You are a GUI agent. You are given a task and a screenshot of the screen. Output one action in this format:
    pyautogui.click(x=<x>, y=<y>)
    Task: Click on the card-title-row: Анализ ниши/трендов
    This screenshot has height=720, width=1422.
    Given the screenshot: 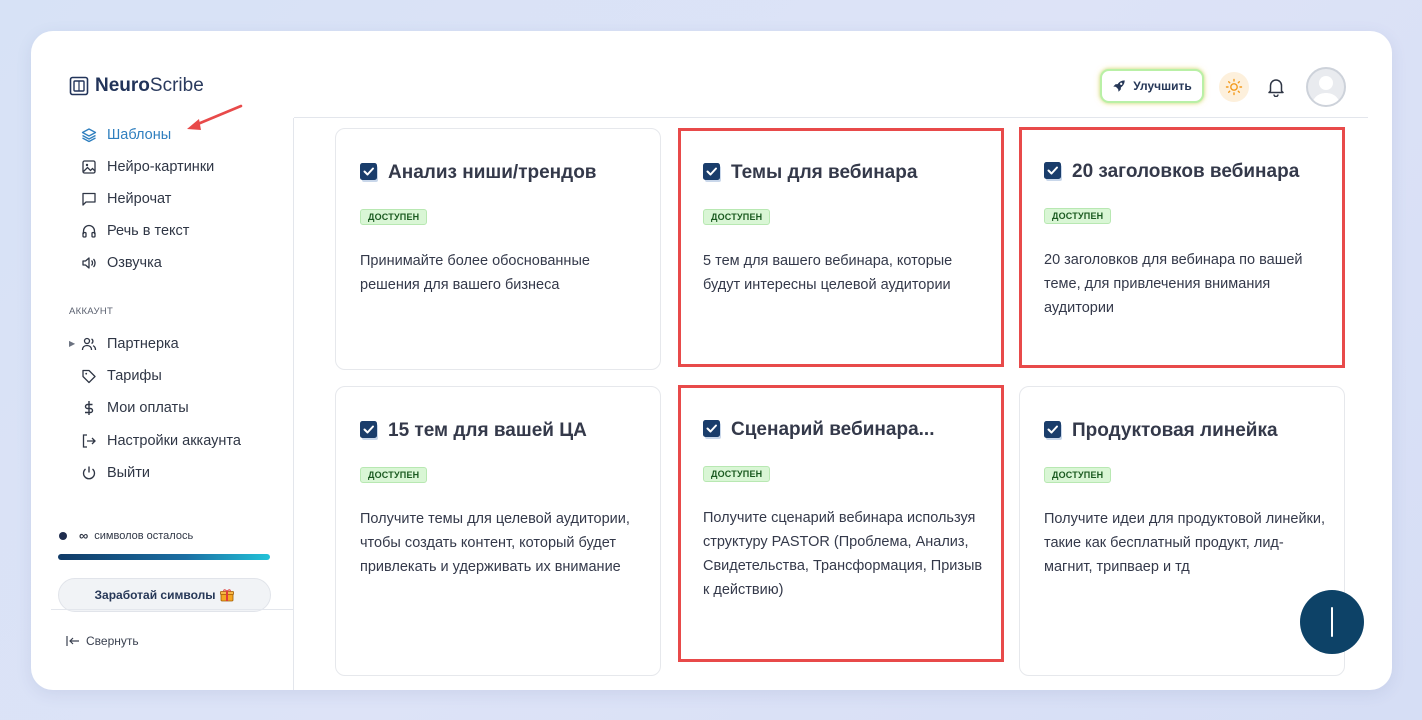 What is the action you would take?
    pyautogui.click(x=478, y=173)
    